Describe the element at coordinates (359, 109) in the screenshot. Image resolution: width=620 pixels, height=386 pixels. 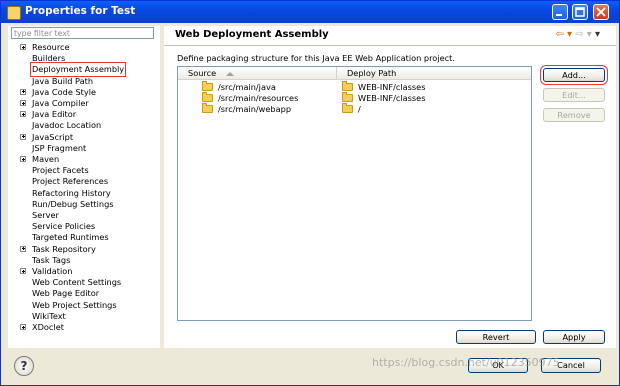
I see `deploy-path: /` at that location.